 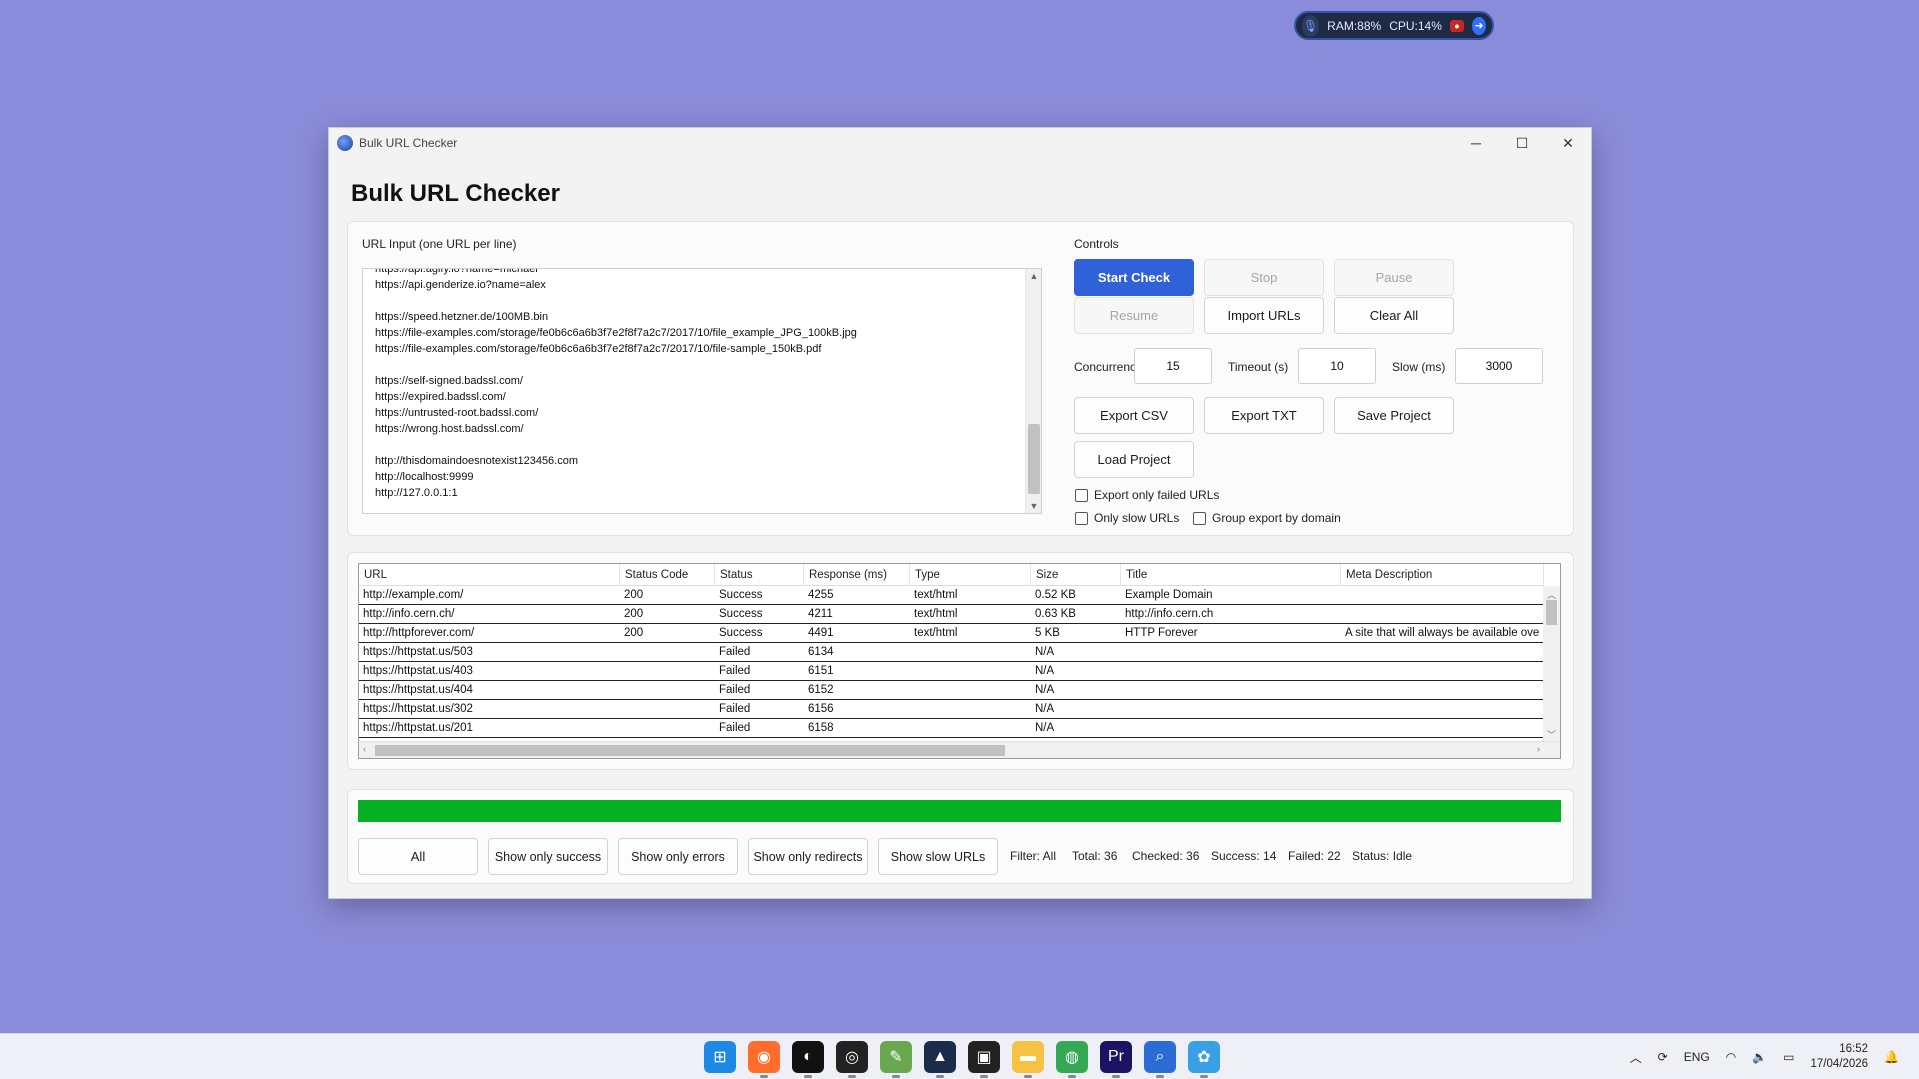 I want to click on windows-start-icon: ⊞, so click(x=720, y=1057).